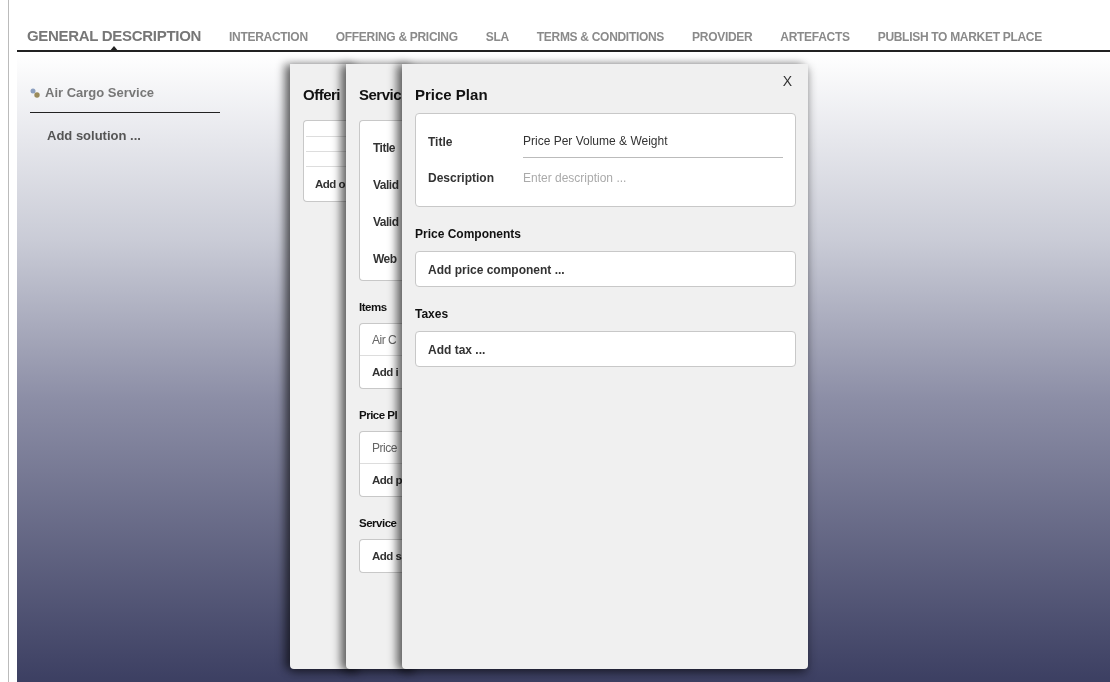 The height and width of the screenshot is (682, 1110). I want to click on section-title: Taxes, so click(432, 314).